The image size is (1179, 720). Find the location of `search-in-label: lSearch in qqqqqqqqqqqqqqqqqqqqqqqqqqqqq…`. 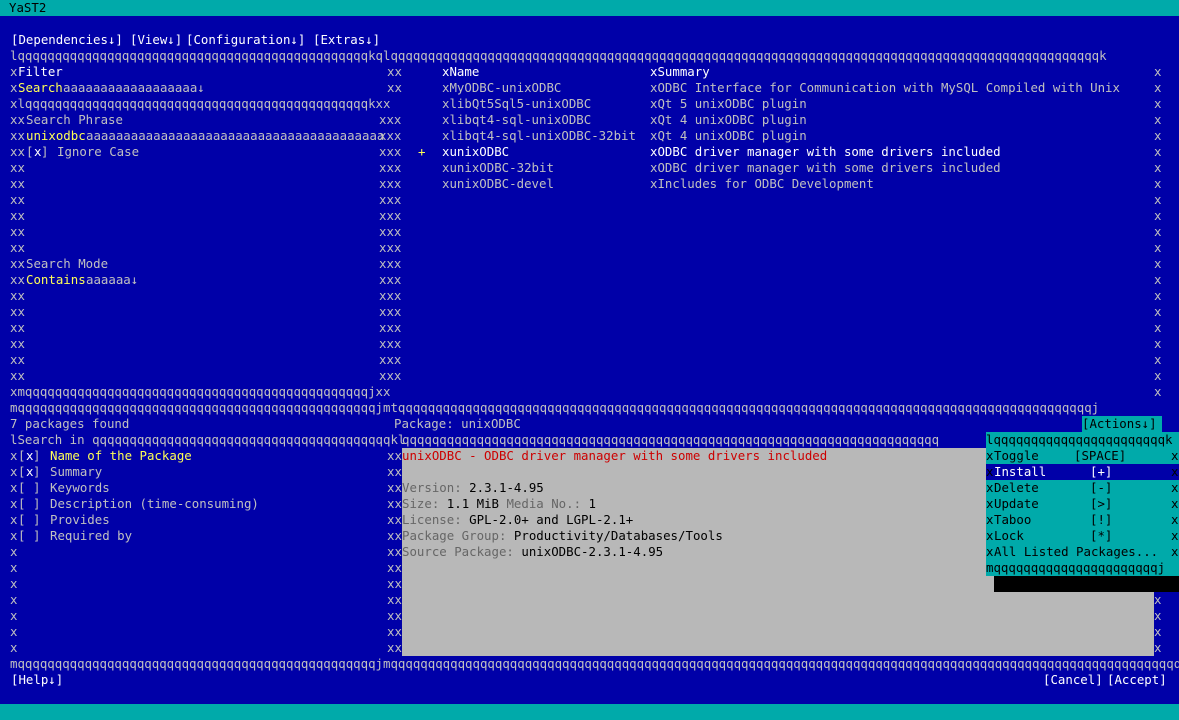

search-in-label: lSearch in qqqqqqqqqqqqqqqqqqqqqqqqqqqqq… is located at coordinates (208, 439).